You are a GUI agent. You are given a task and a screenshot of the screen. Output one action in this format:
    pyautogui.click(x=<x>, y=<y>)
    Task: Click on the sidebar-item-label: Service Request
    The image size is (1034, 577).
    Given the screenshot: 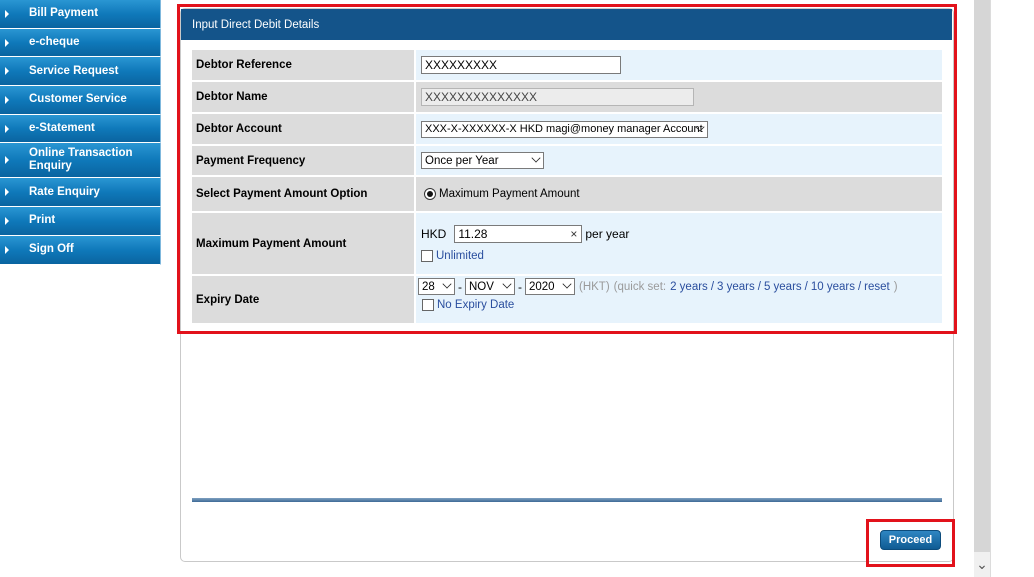 What is the action you would take?
    pyautogui.click(x=74, y=70)
    